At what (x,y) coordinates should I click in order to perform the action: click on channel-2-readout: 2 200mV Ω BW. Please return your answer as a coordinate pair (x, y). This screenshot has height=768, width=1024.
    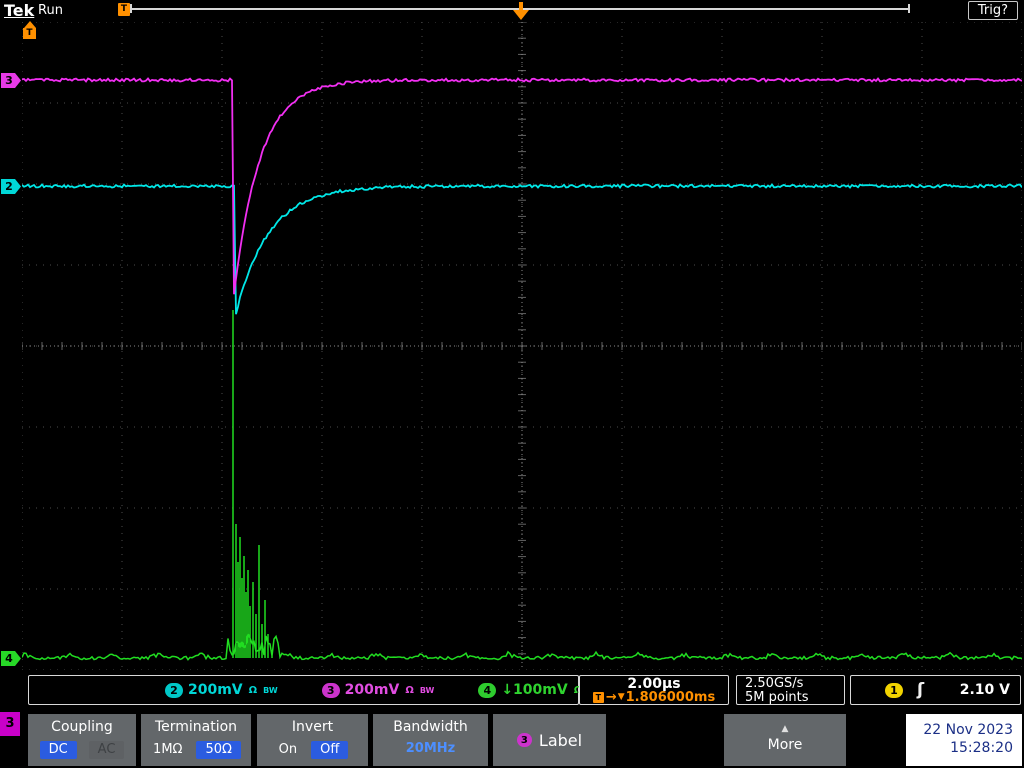
    Looking at the image, I should click on (221, 690).